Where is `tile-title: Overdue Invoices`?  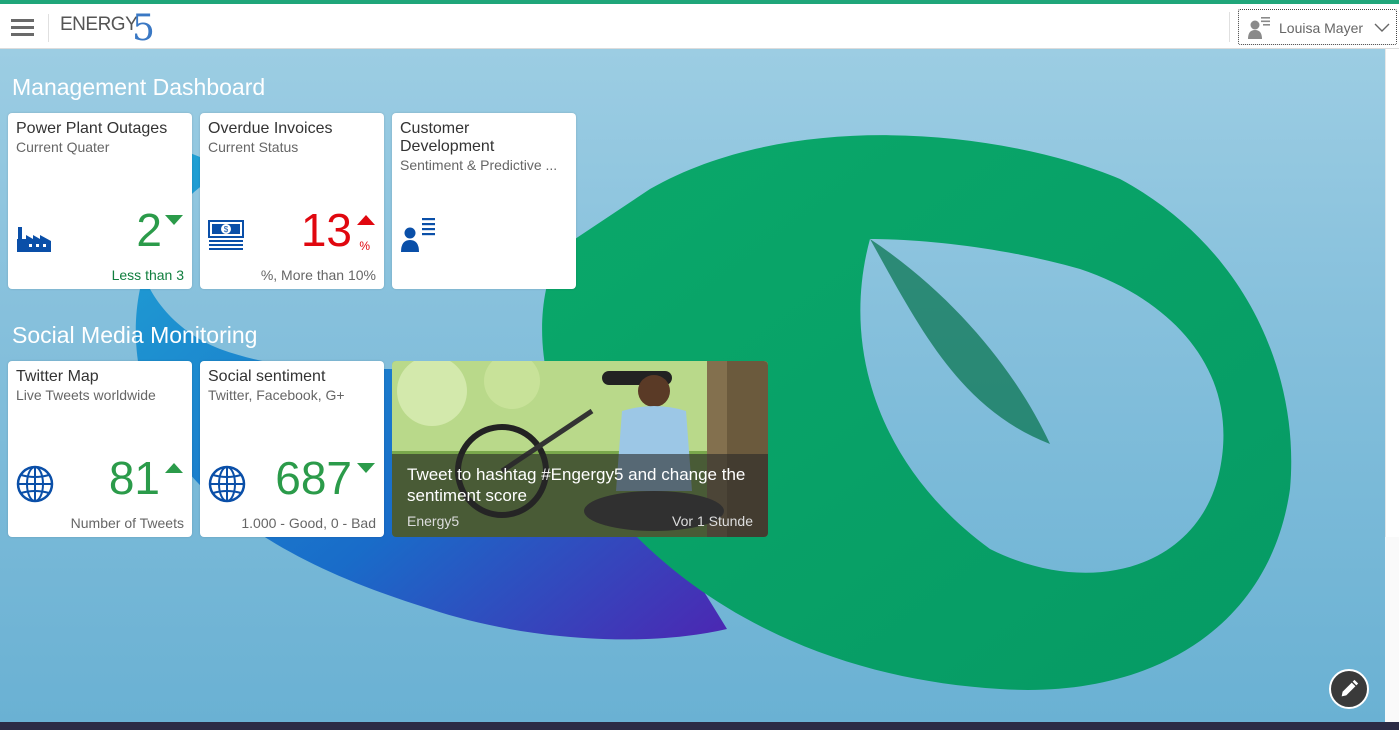 tile-title: Overdue Invoices is located at coordinates (270, 128).